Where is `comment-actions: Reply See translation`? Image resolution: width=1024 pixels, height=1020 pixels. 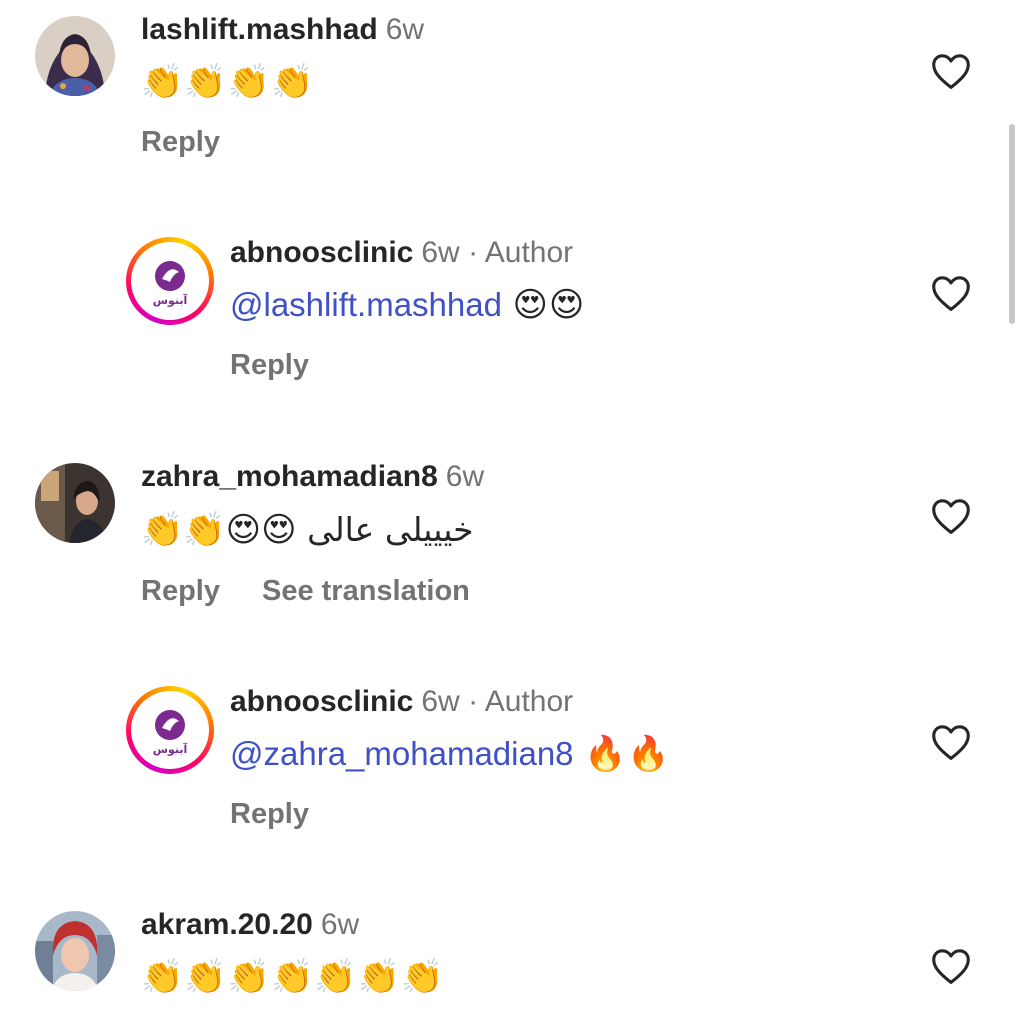 comment-actions: Reply See translation is located at coordinates (305, 591).